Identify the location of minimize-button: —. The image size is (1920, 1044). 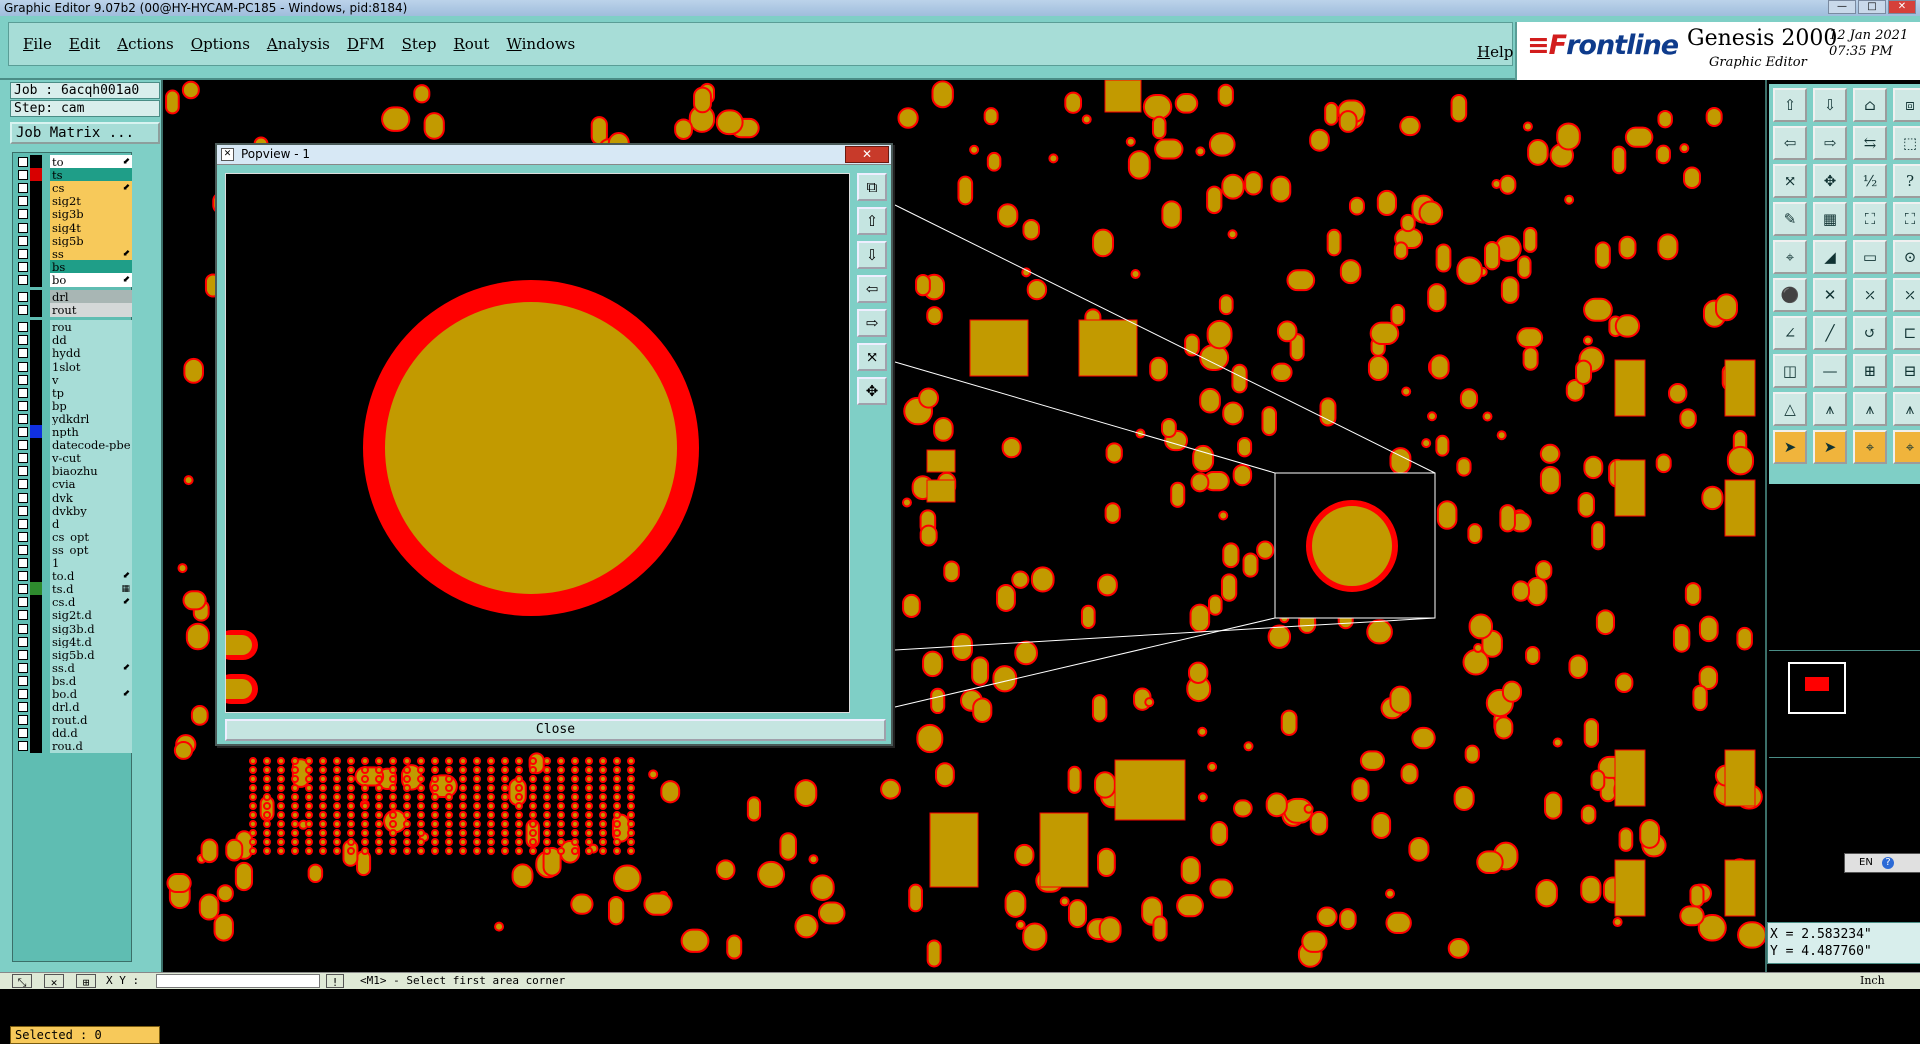
(1842, 7).